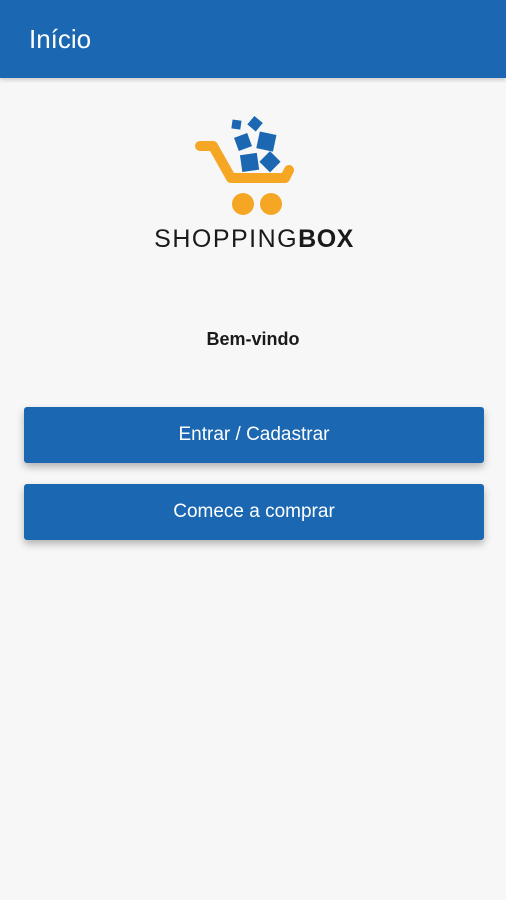  Describe the element at coordinates (253, 39) in the screenshot. I see `app-bar: Início` at that location.